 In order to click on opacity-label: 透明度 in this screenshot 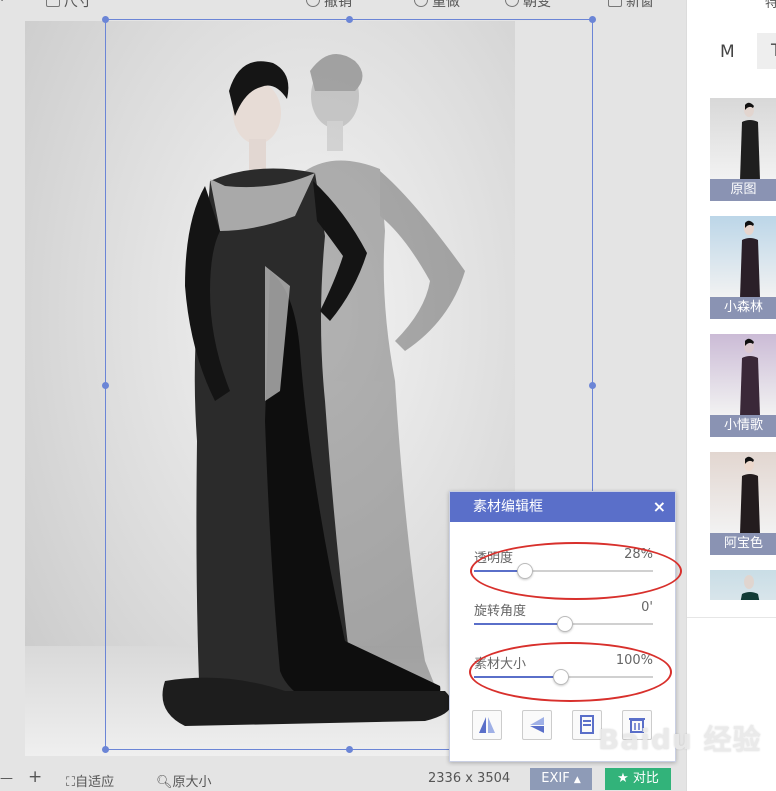, I will do `click(494, 558)`.